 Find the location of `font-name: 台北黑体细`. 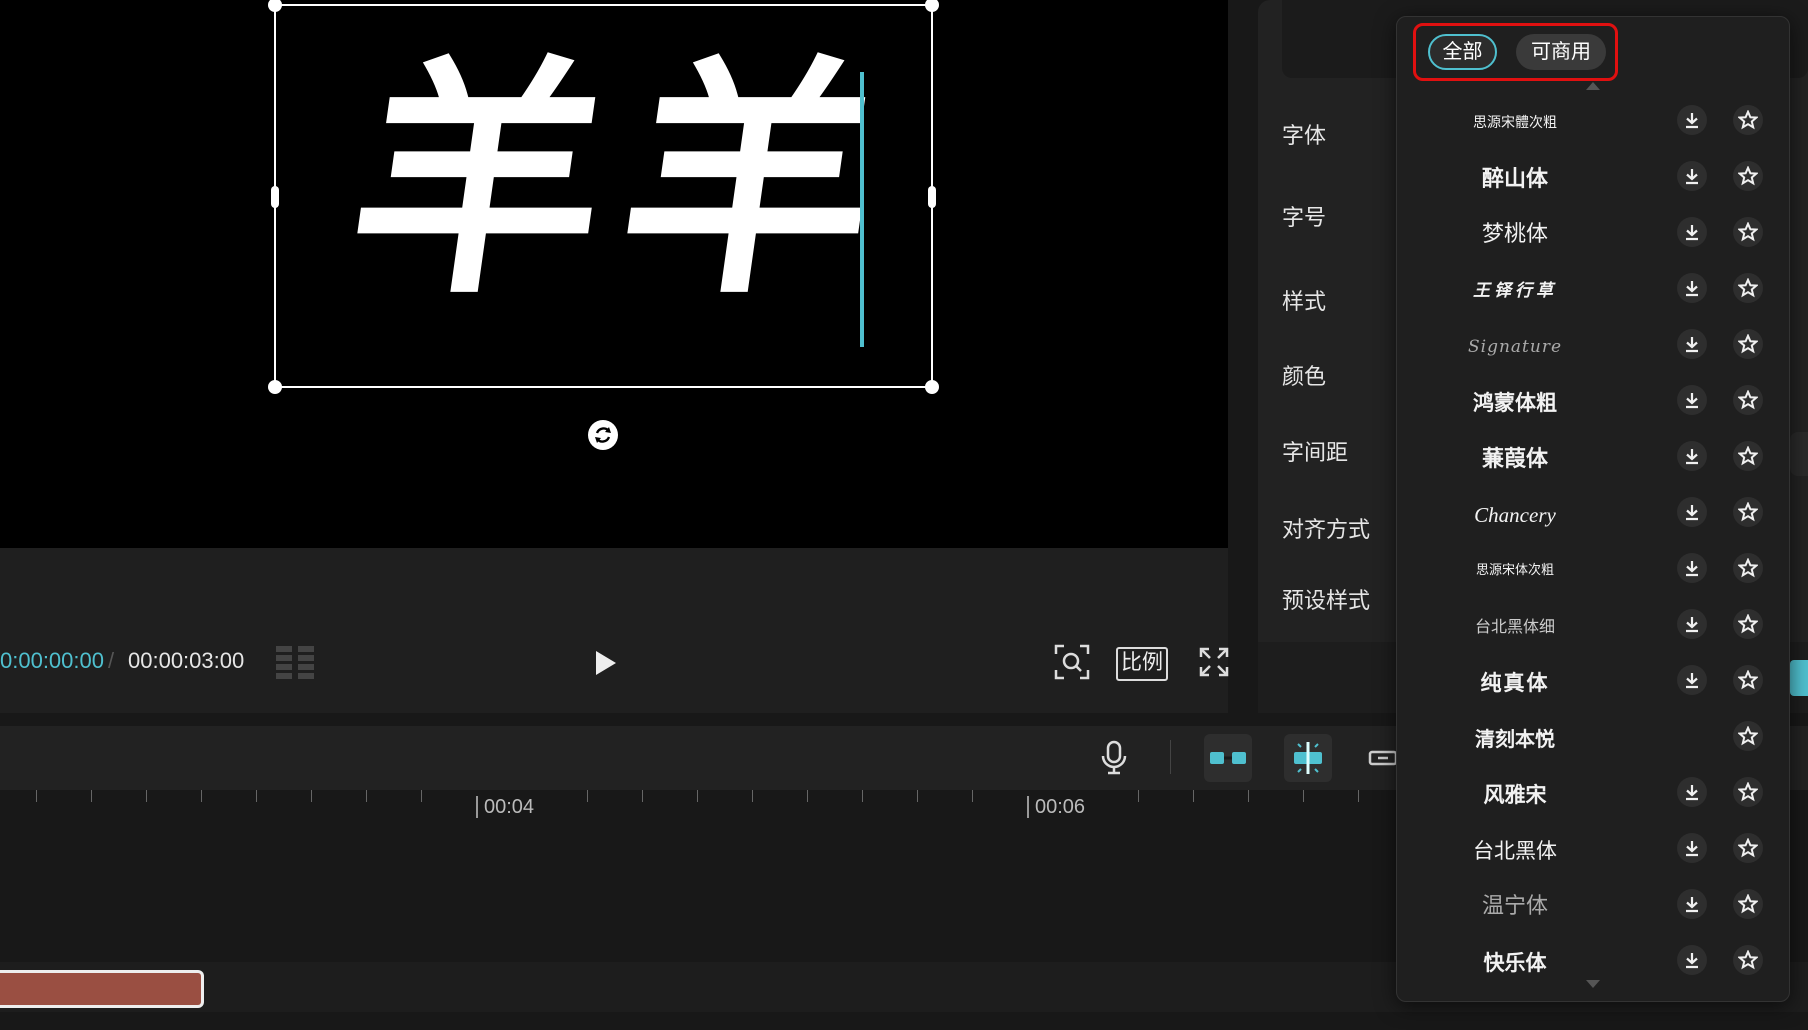

font-name: 台北黑体细 is located at coordinates (1514, 626).